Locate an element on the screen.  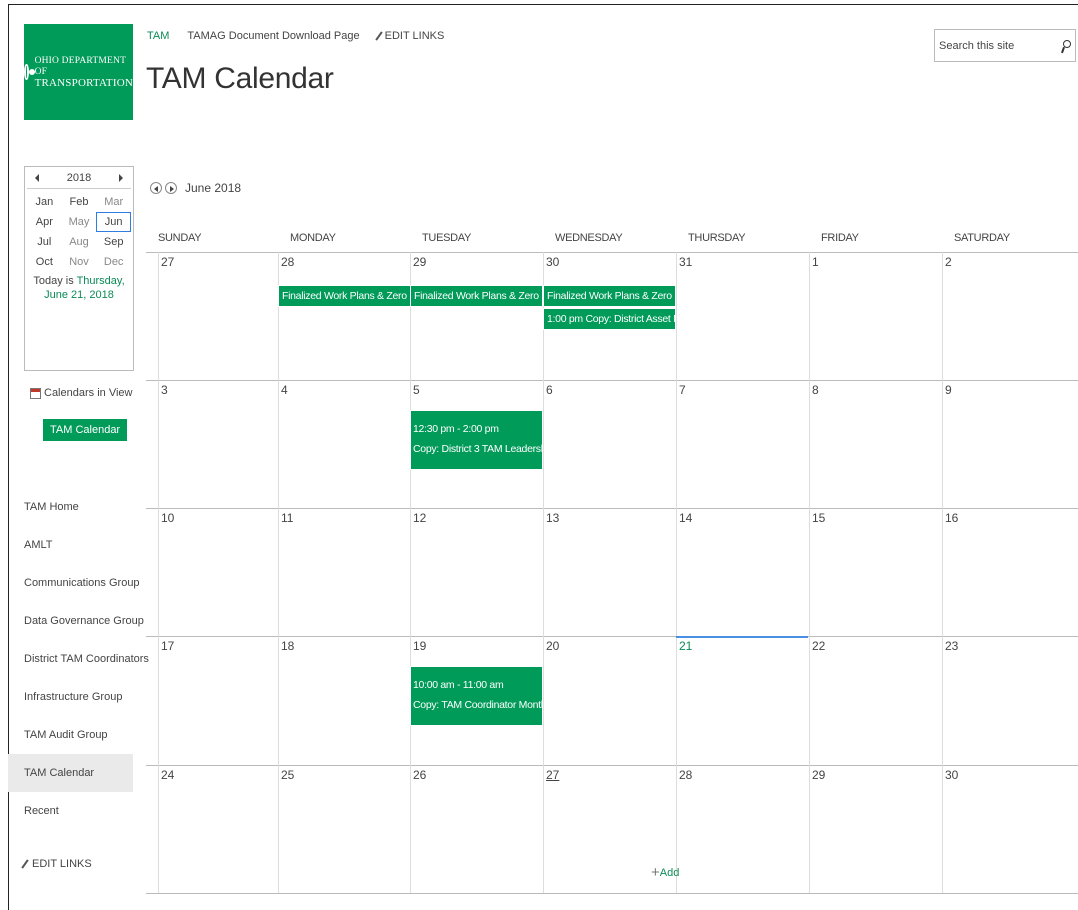
prev-year-icon is located at coordinates (37, 177).